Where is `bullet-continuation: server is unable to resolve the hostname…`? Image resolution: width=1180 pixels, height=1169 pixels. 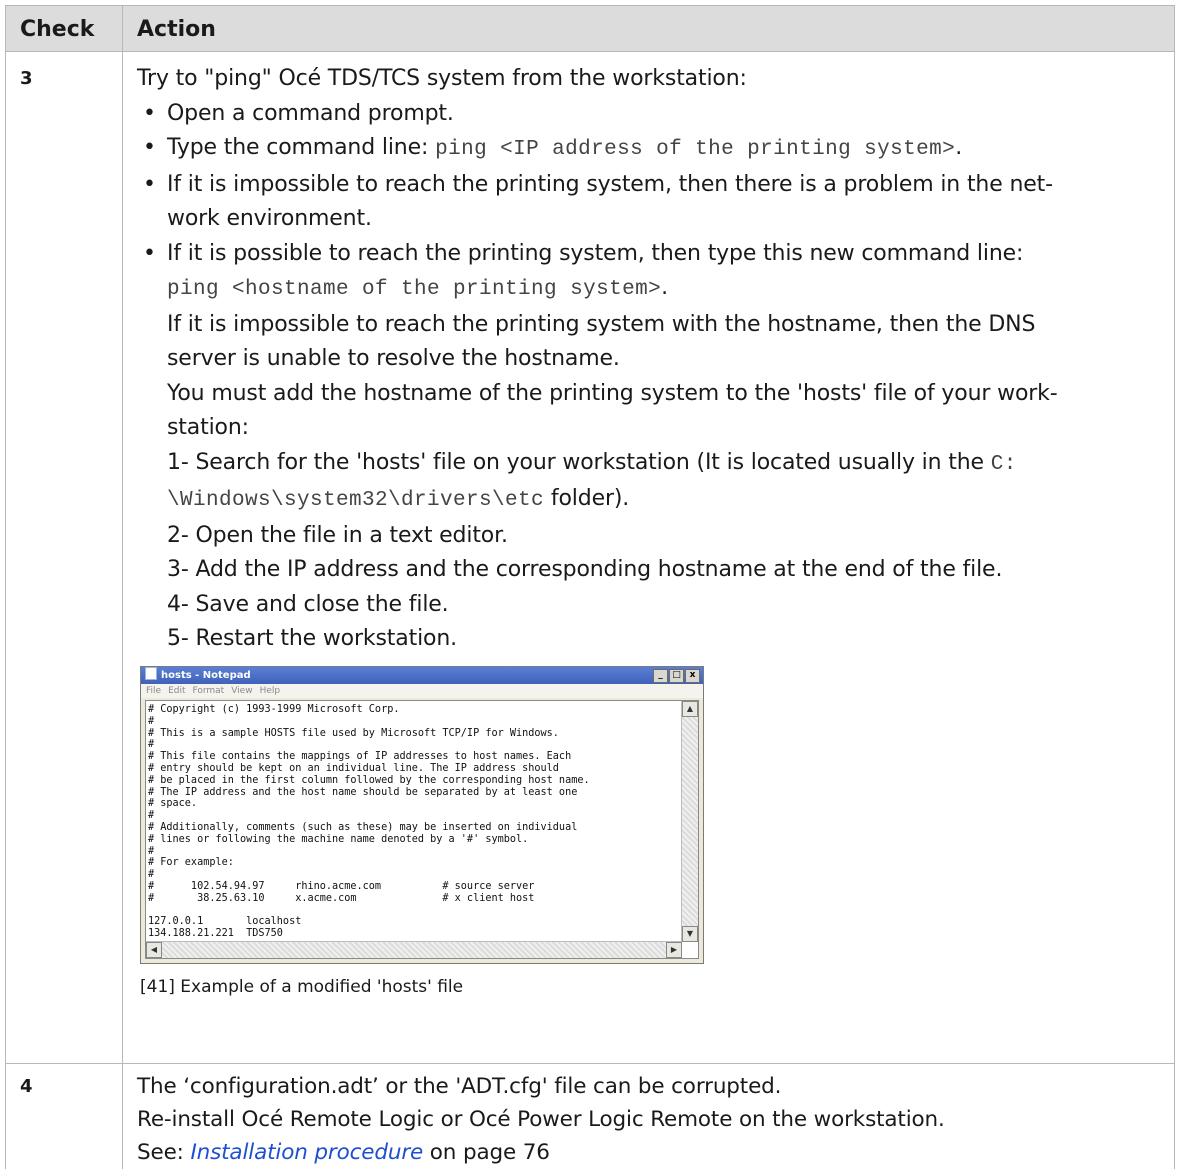
bullet-continuation: server is unable to resolve the hostname… is located at coordinates (650, 359).